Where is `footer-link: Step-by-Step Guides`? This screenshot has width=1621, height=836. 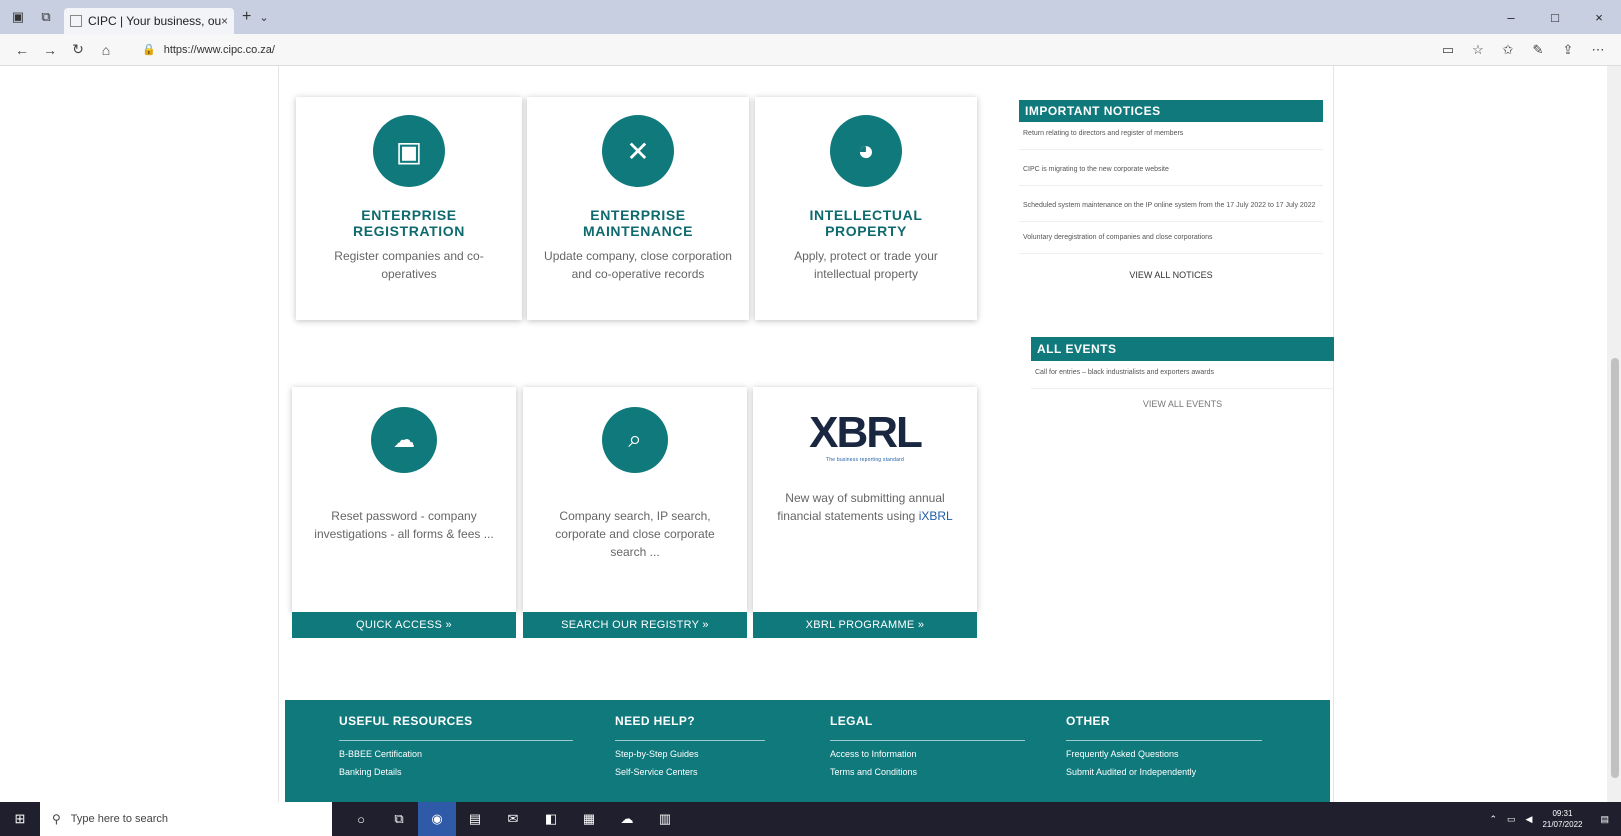 footer-link: Step-by-Step Guides is located at coordinates (690, 754).